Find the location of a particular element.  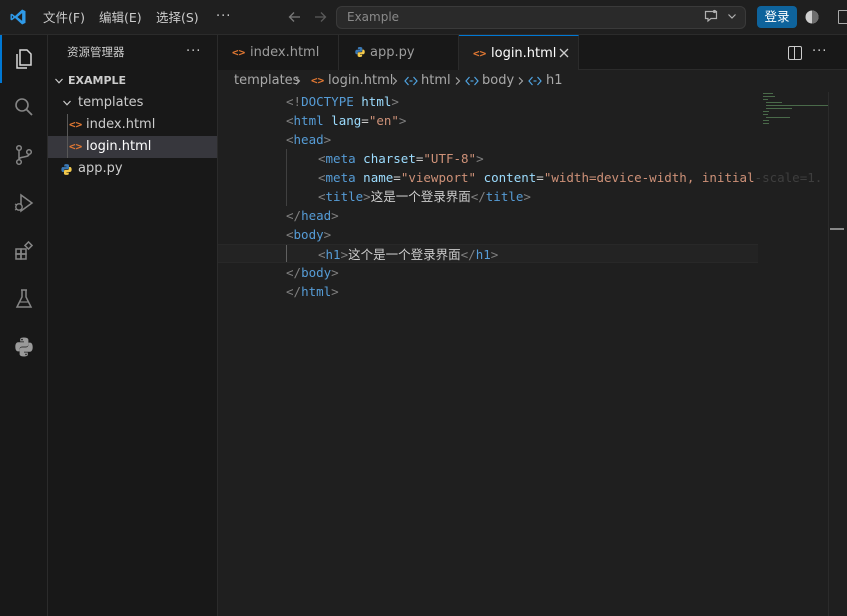

source-control-activity is located at coordinates (24, 155).